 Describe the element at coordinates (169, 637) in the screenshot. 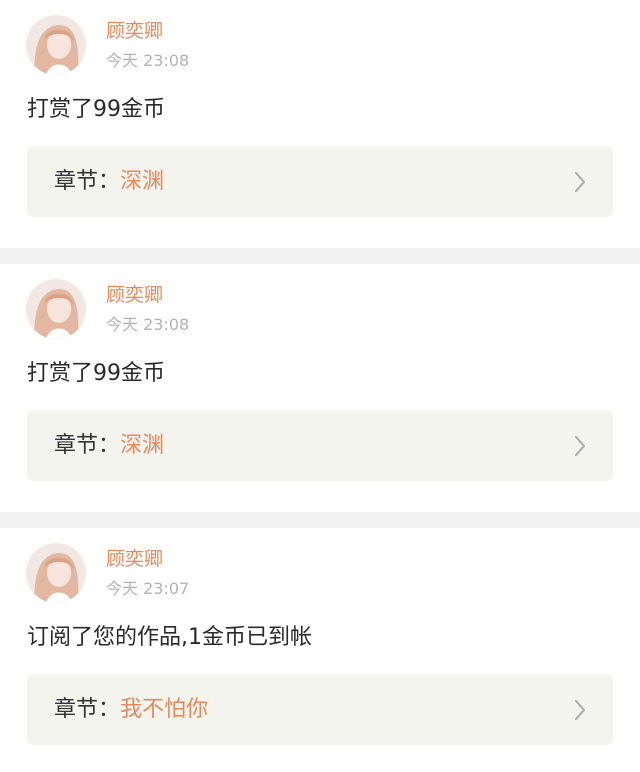

I see `message-text: 订阅了您的作品,1金币已到帐` at that location.